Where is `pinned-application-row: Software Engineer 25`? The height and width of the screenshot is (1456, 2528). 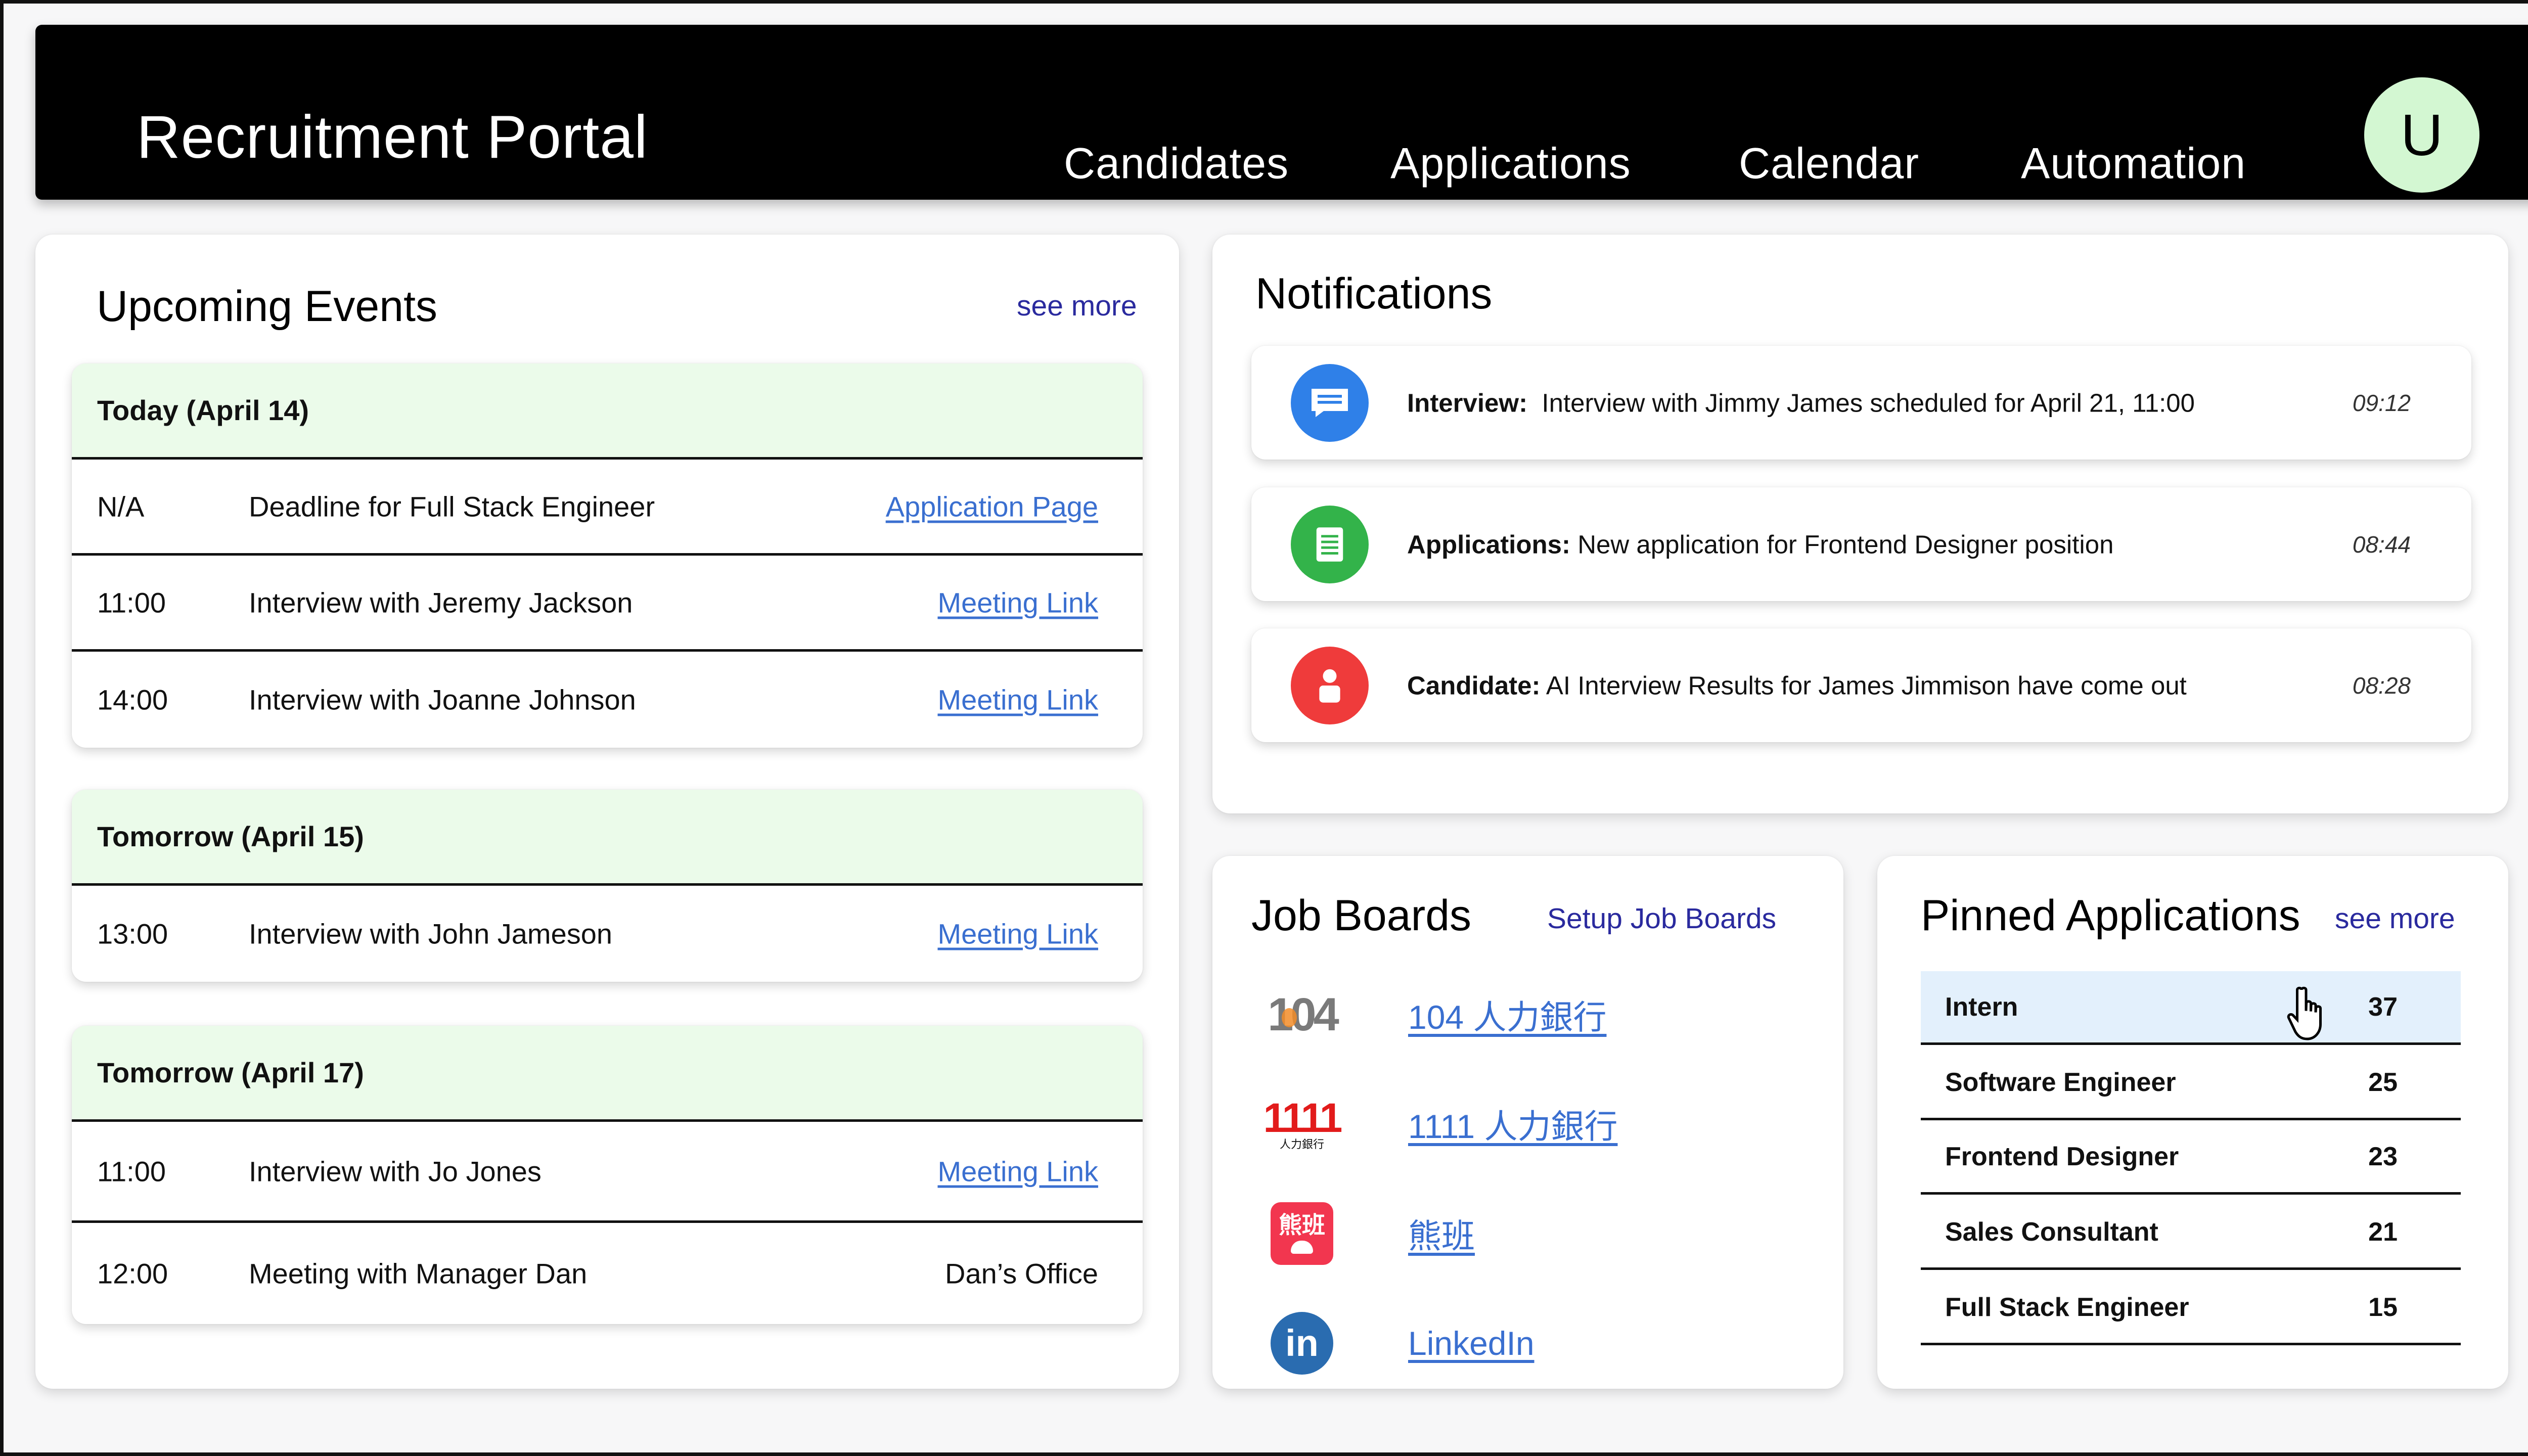 pinned-application-row: Software Engineer 25 is located at coordinates (2191, 1083).